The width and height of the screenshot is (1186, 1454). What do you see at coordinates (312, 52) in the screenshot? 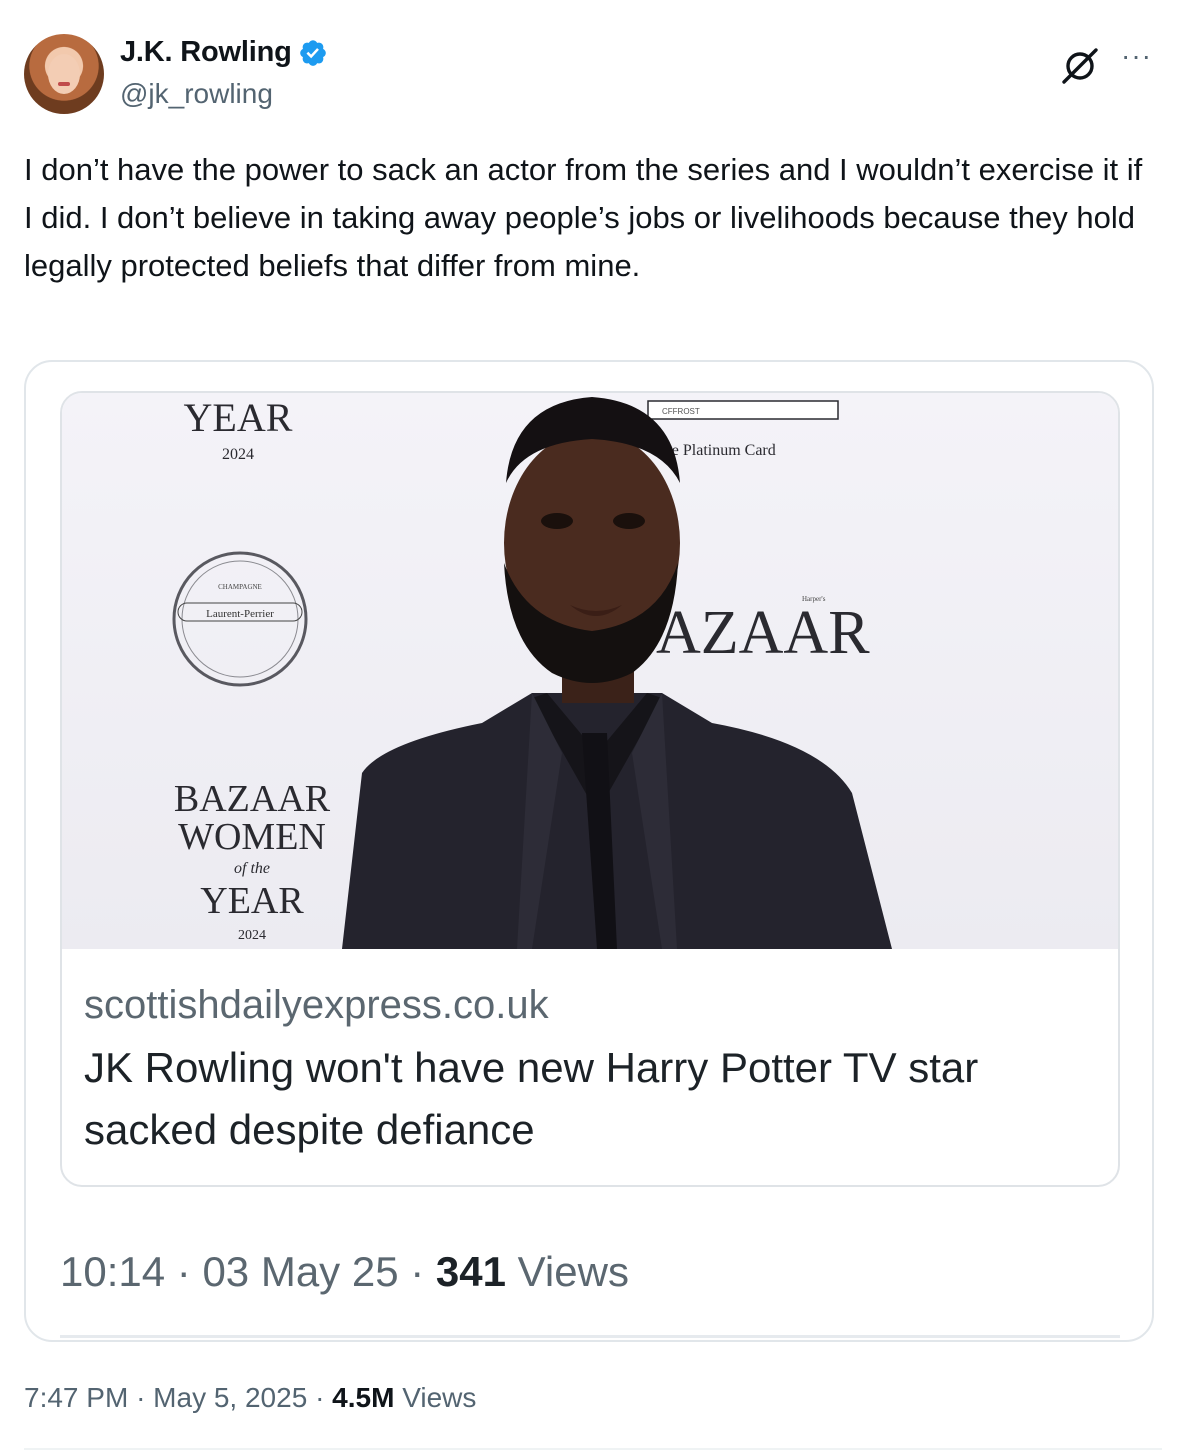
I see `verified-badge-icon` at bounding box center [312, 52].